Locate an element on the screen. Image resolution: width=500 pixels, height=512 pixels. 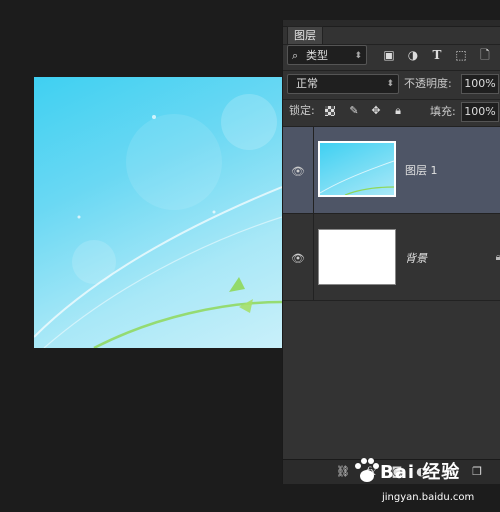
tab-layers: 图层 is located at coordinates (305, 35).